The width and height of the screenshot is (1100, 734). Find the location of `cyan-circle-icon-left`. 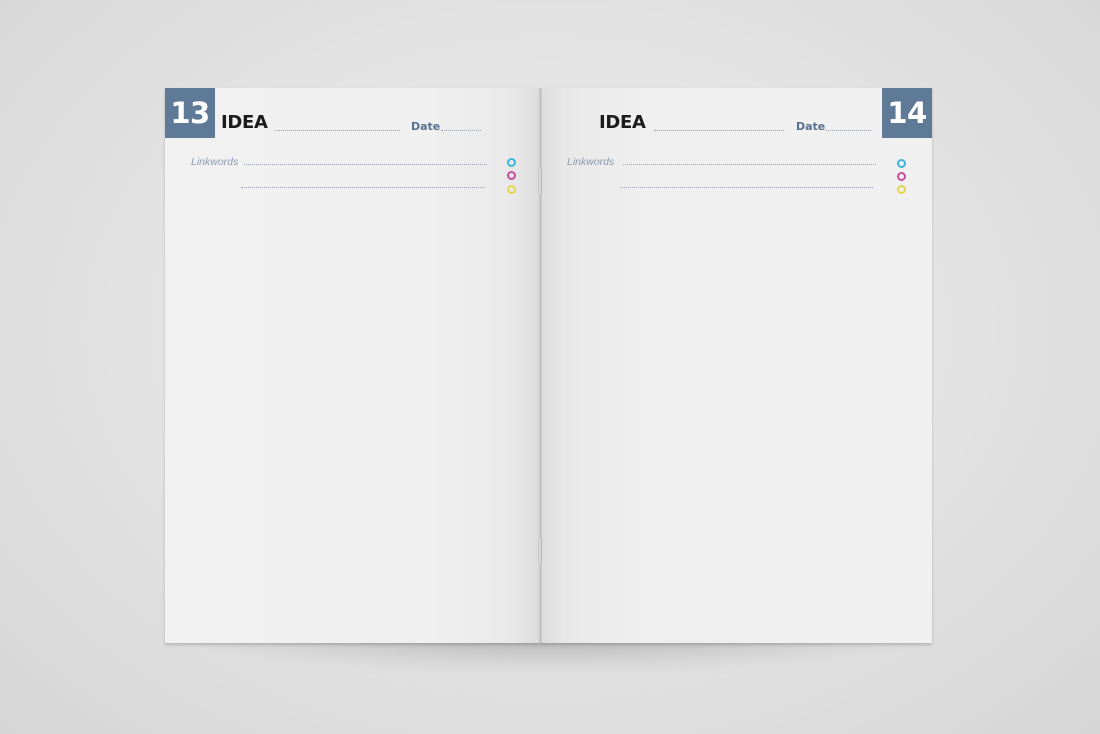

cyan-circle-icon-left is located at coordinates (511, 162).